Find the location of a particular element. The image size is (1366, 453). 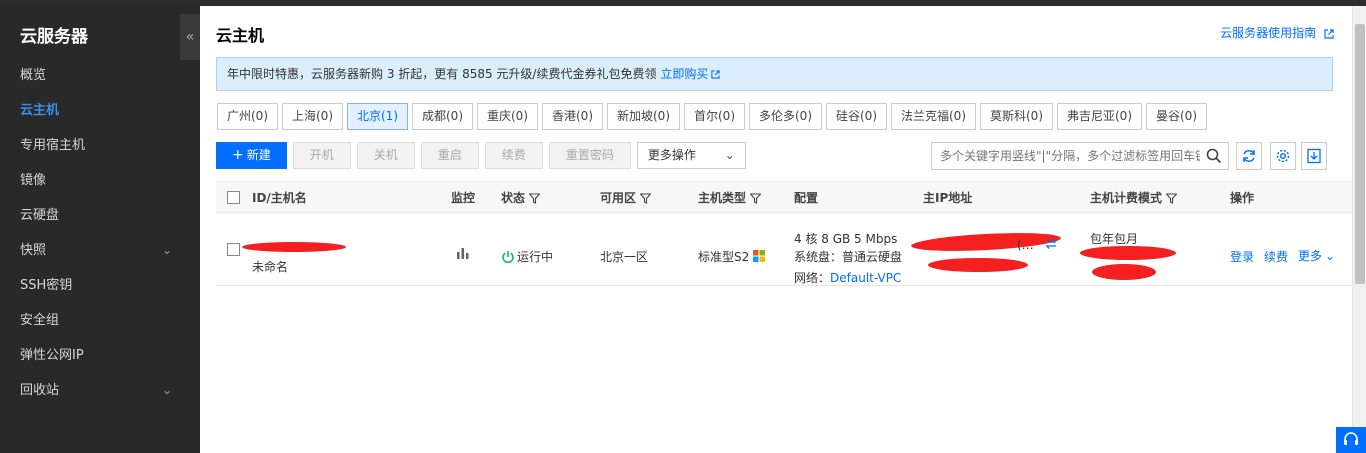

sidebar-item-dedicated-host: 专用宿主机 is located at coordinates (100, 145).